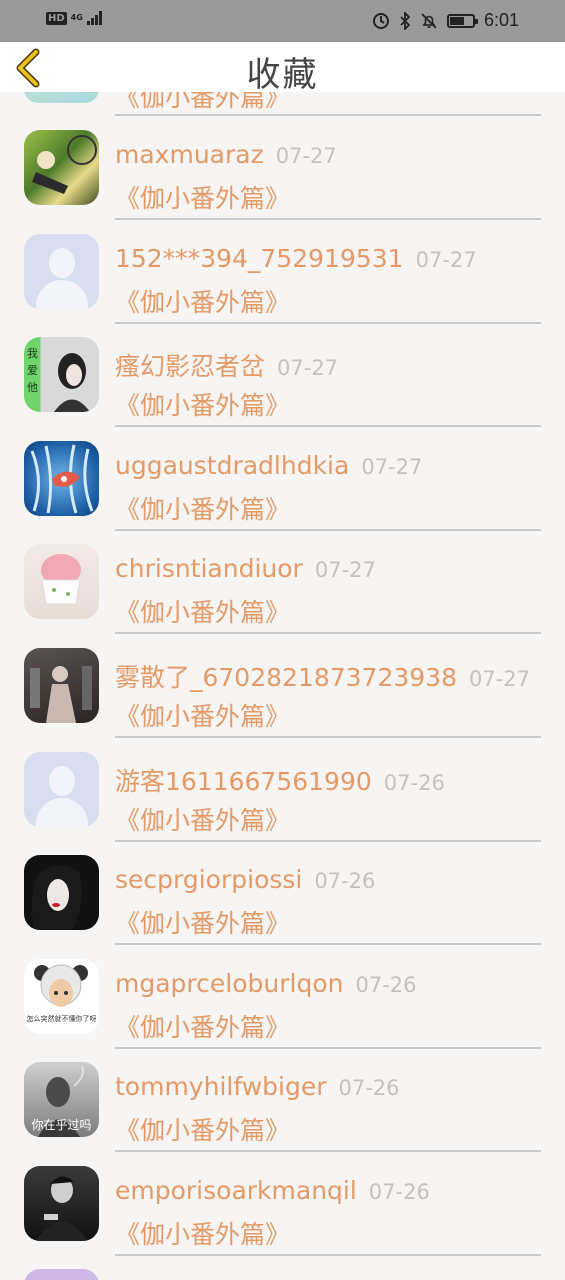 The width and height of the screenshot is (565, 1280). Describe the element at coordinates (208, 879) in the screenshot. I see `username: secprgiorpiossi` at that location.